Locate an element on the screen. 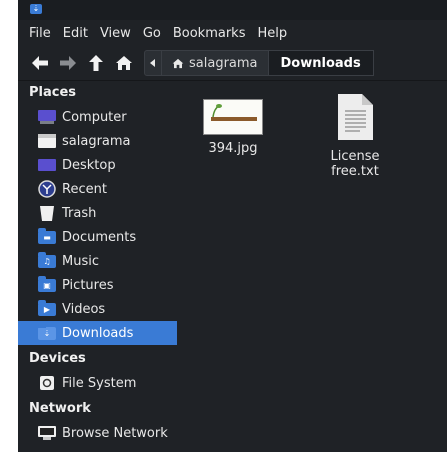 The width and height of the screenshot is (447, 452). forward-button is located at coordinates (68, 63).